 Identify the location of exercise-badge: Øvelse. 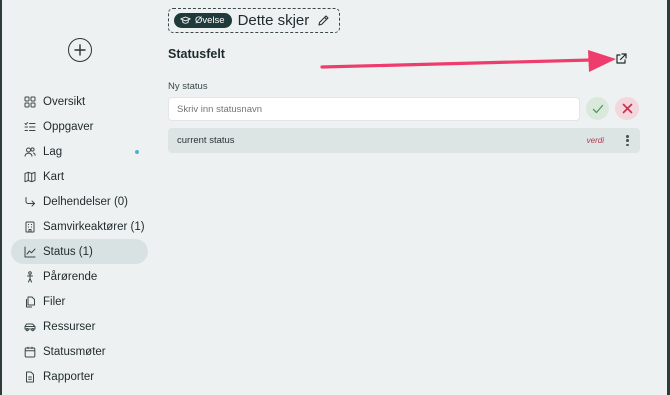
(203, 20).